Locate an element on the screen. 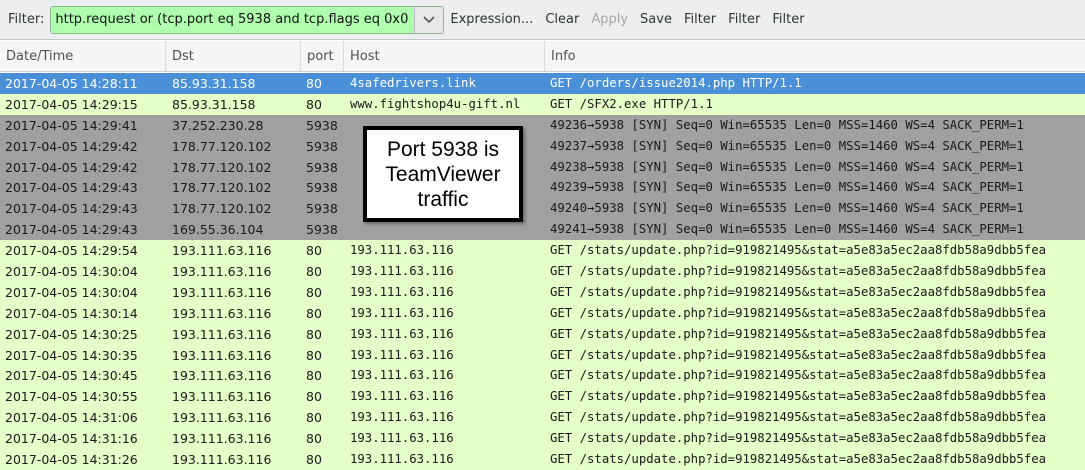 The width and height of the screenshot is (1085, 470). cell-date: 2017-04-05 14:31:26 is located at coordinates (71, 460).